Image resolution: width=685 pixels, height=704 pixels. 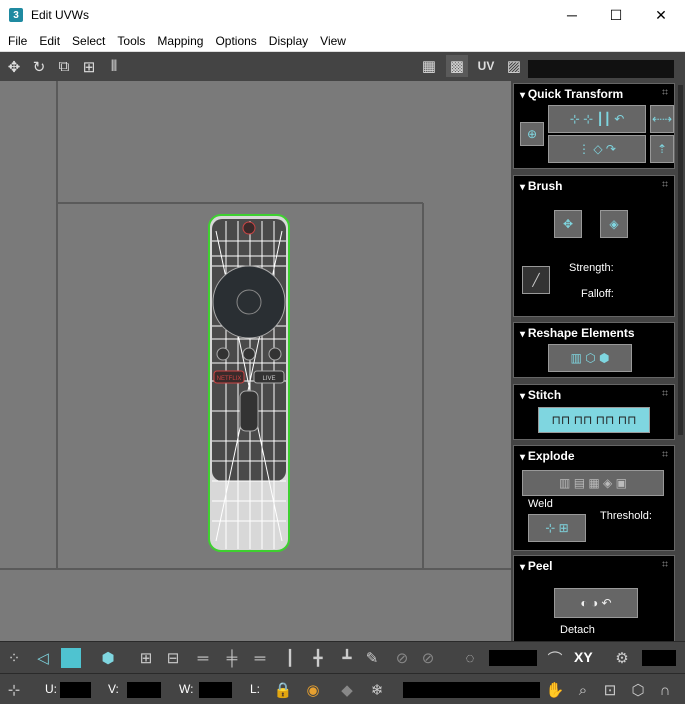 What do you see at coordinates (557, 528) in the screenshot?
I see `weld-tools-group: ⊹ ⊞` at bounding box center [557, 528].